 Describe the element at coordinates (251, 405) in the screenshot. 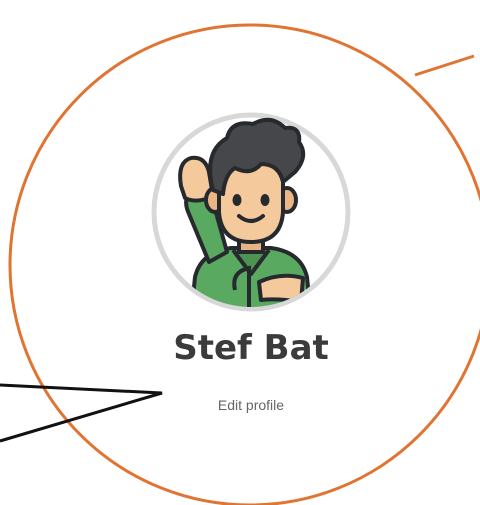

I see `edit-profile-link: Edit profile` at that location.